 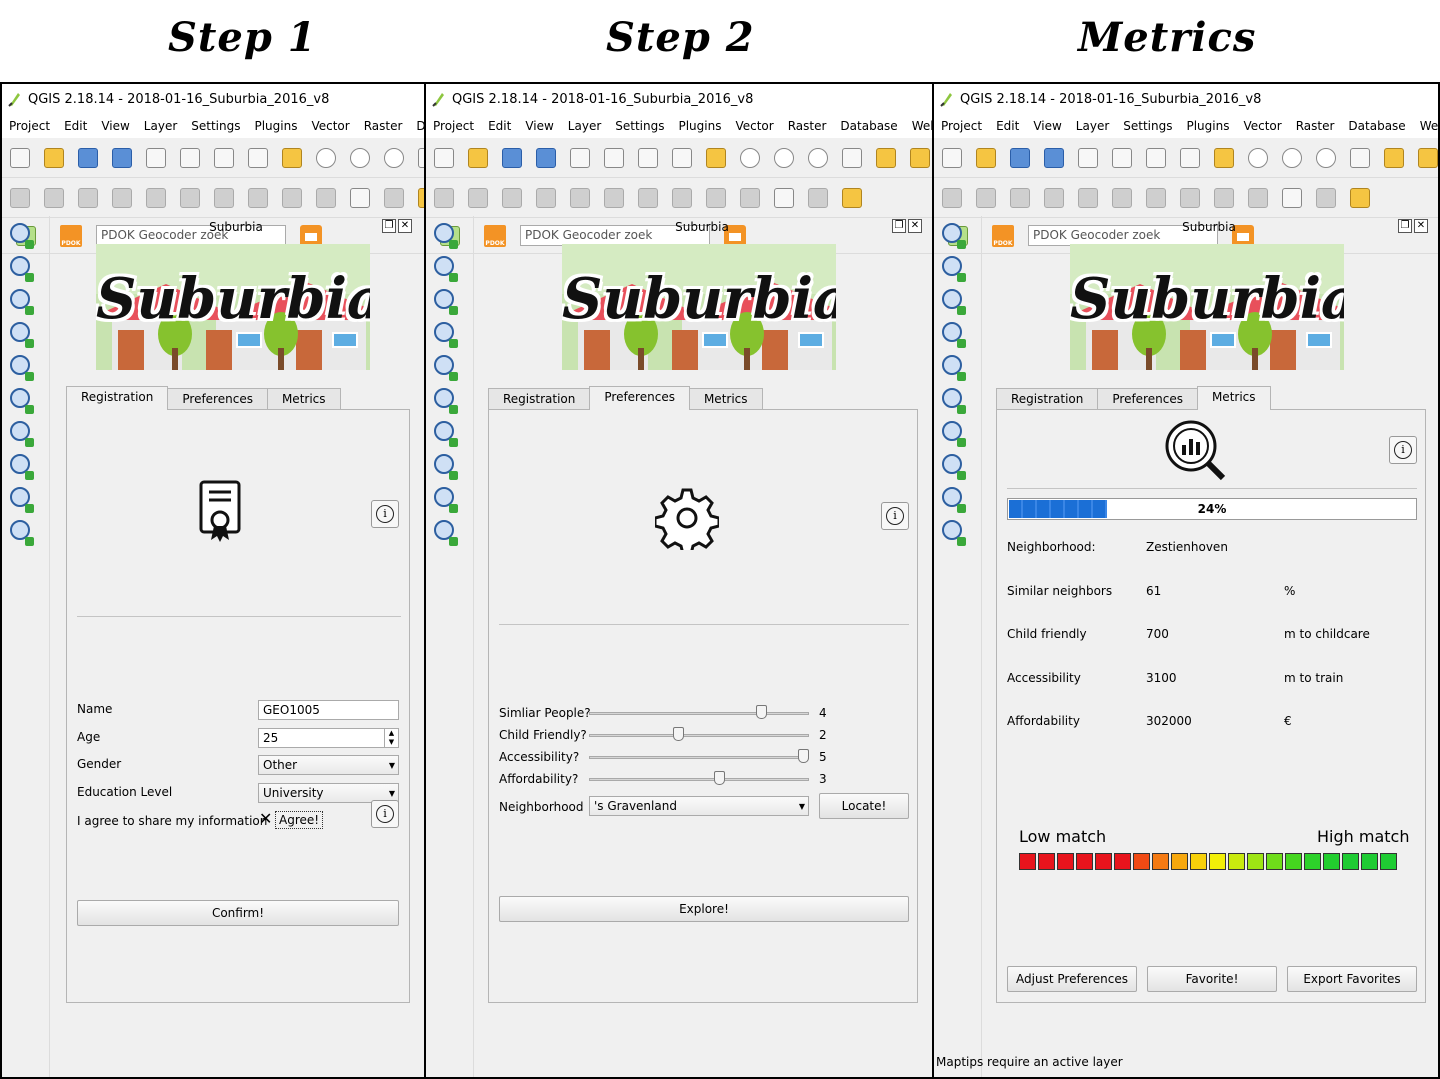 What do you see at coordinates (328, 710) in the screenshot?
I see `name-input: GEO1005` at bounding box center [328, 710].